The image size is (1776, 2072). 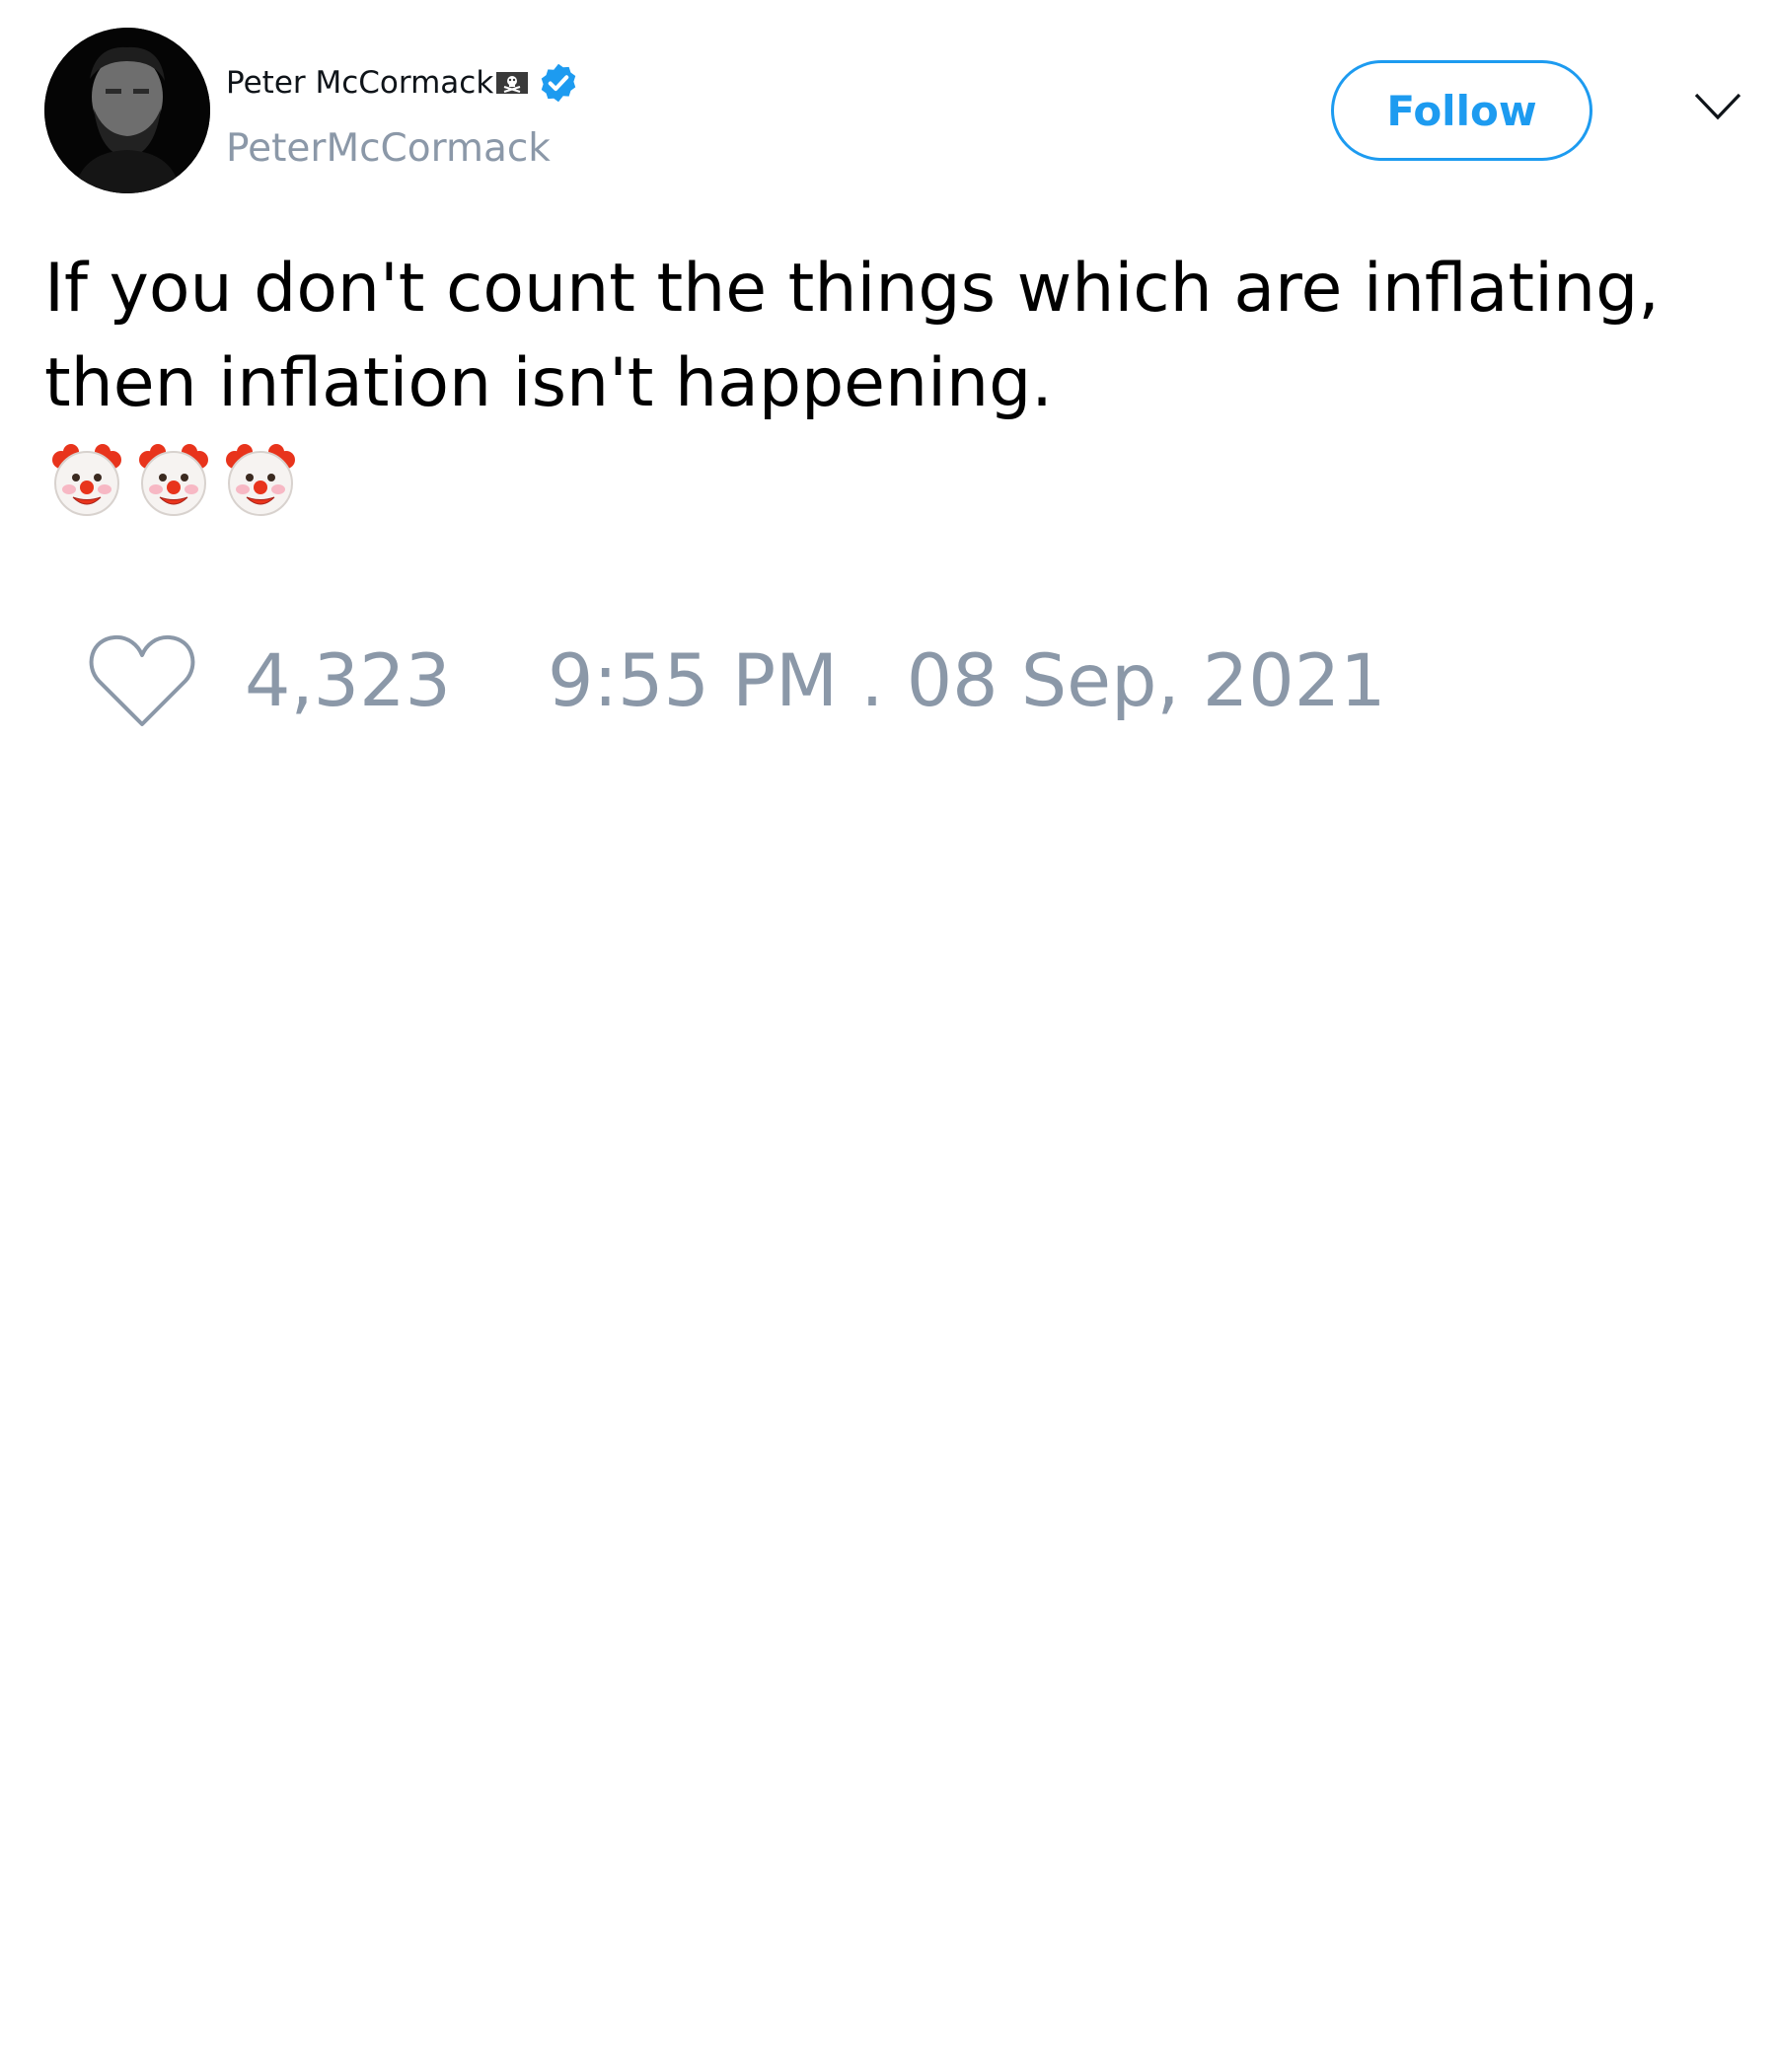 What do you see at coordinates (1462, 111) in the screenshot?
I see `follow-button: Follow` at bounding box center [1462, 111].